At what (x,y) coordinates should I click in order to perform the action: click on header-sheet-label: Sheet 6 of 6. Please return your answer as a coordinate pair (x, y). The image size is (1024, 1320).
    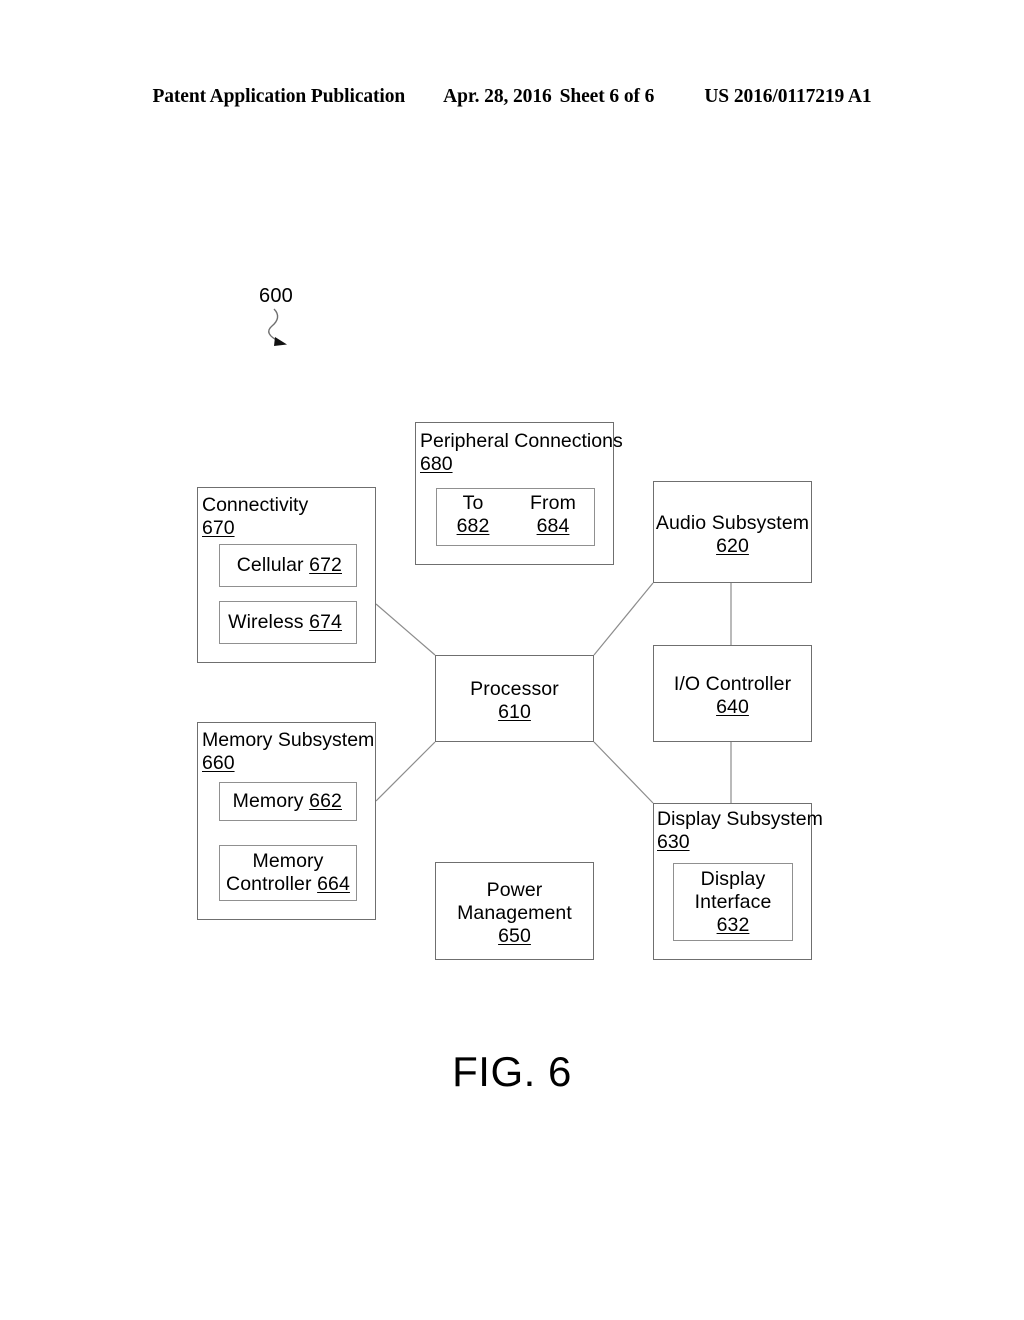
    Looking at the image, I should click on (607, 96).